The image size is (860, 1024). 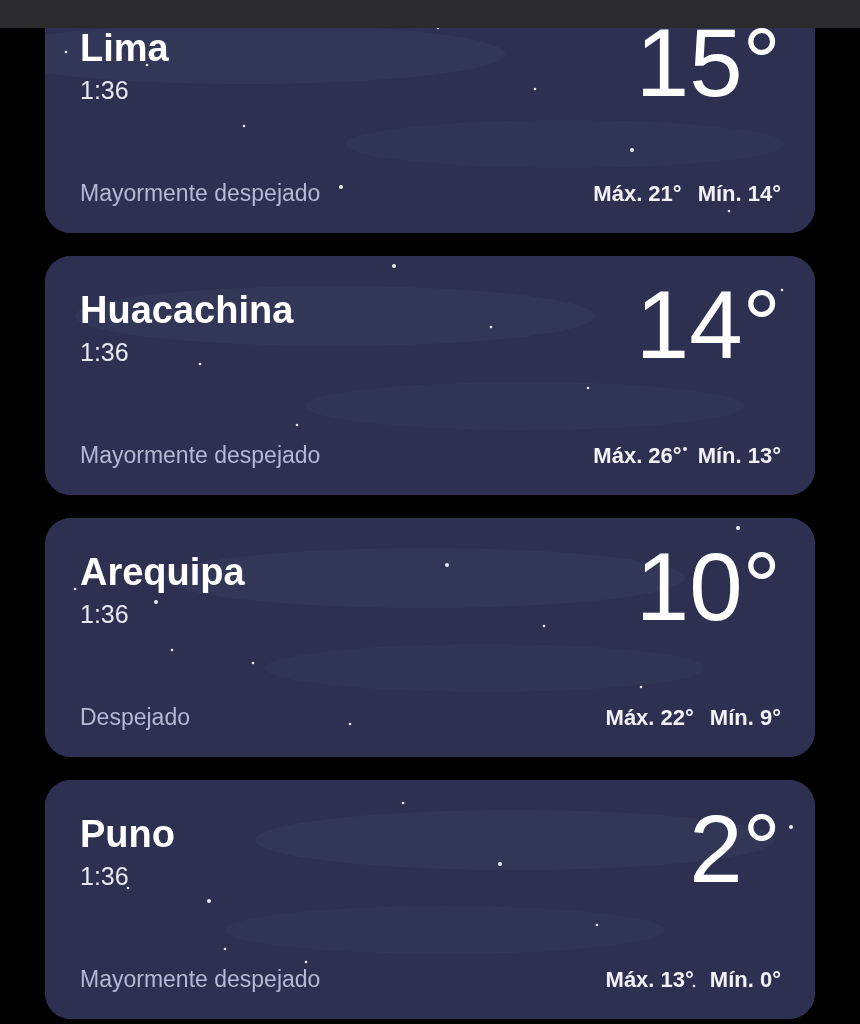 What do you see at coordinates (649, 980) in the screenshot?
I see `high-temperature: Máx. 13°` at bounding box center [649, 980].